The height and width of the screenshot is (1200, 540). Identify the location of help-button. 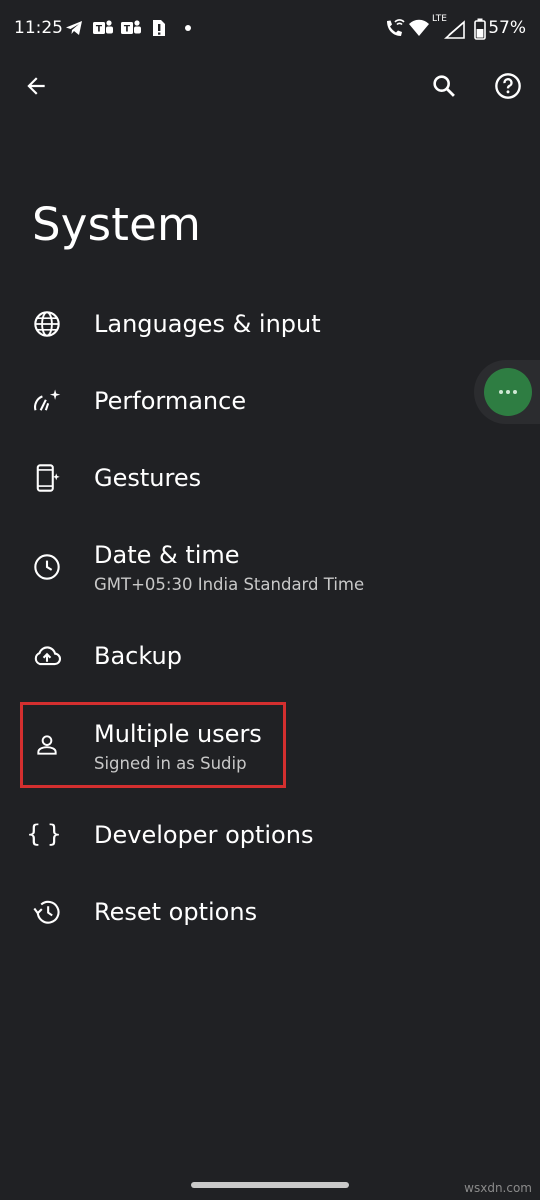
(508, 86).